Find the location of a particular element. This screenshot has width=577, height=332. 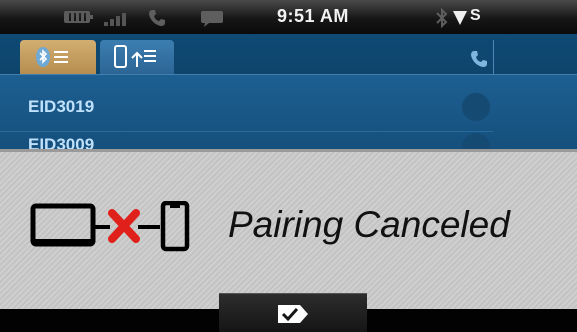

ok-button is located at coordinates (293, 312).